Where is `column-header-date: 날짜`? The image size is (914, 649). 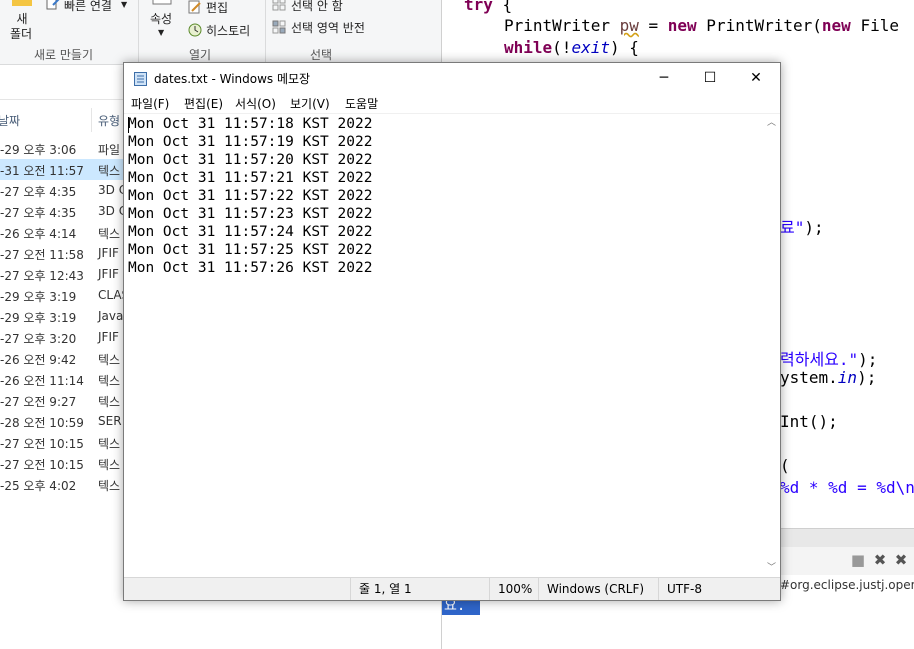 column-header-date: 날짜 is located at coordinates (10, 120).